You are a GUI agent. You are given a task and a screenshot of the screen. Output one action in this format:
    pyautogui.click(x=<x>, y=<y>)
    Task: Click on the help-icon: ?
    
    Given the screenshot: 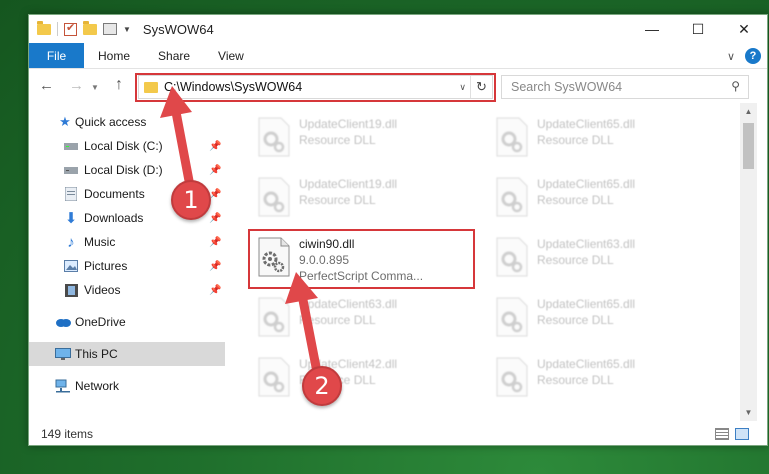 What is the action you would take?
    pyautogui.click(x=753, y=56)
    